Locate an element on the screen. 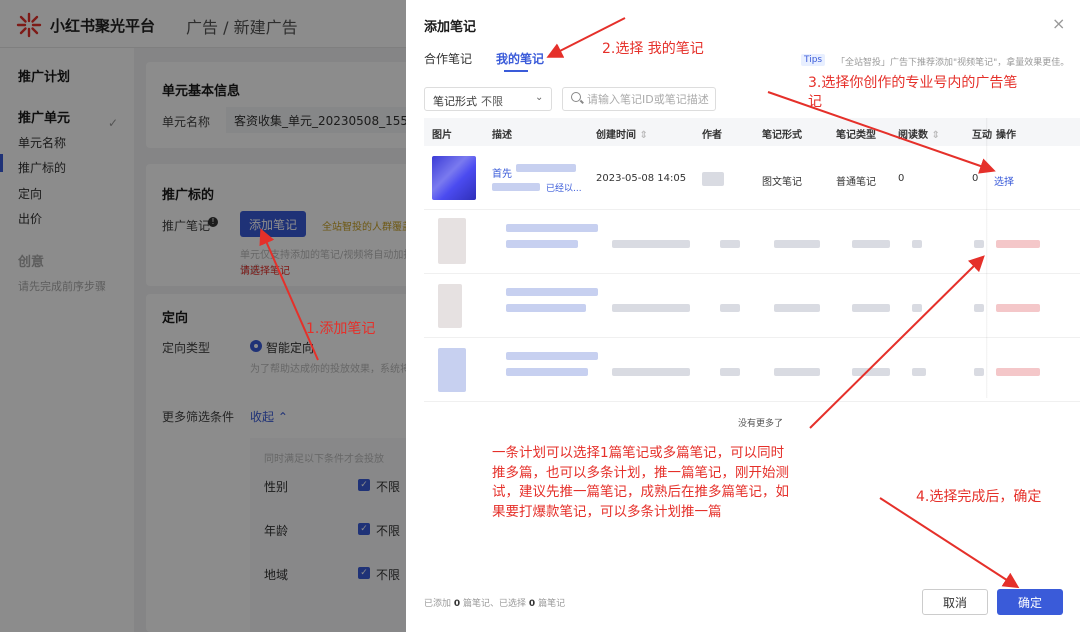 The width and height of the screenshot is (1080, 632). selection-summary: 已添加 0 篇笔记、已选择 0 篇笔记 is located at coordinates (495, 604).